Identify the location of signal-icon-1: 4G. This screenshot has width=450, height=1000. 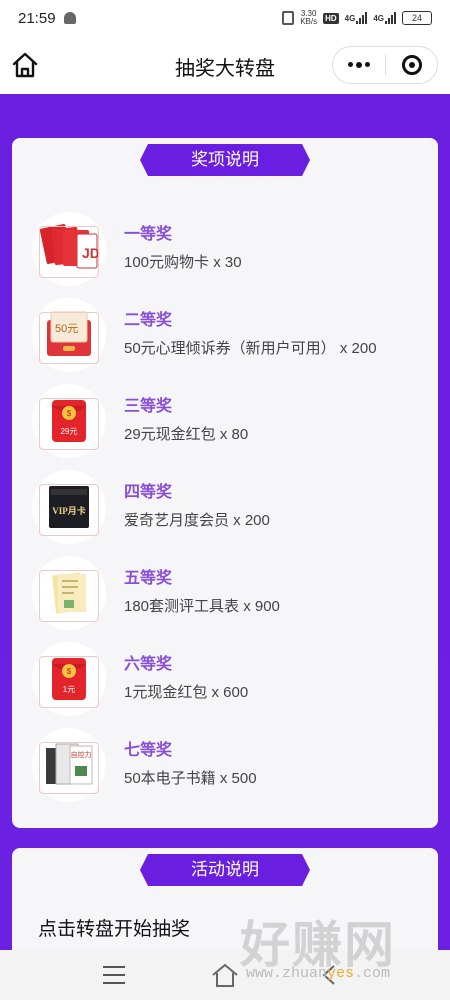
(356, 18).